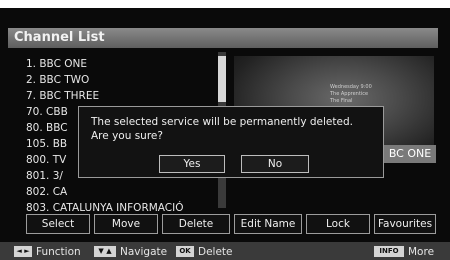 This screenshot has height=260, width=450. I want to click on delete-hint: Delete, so click(215, 252).